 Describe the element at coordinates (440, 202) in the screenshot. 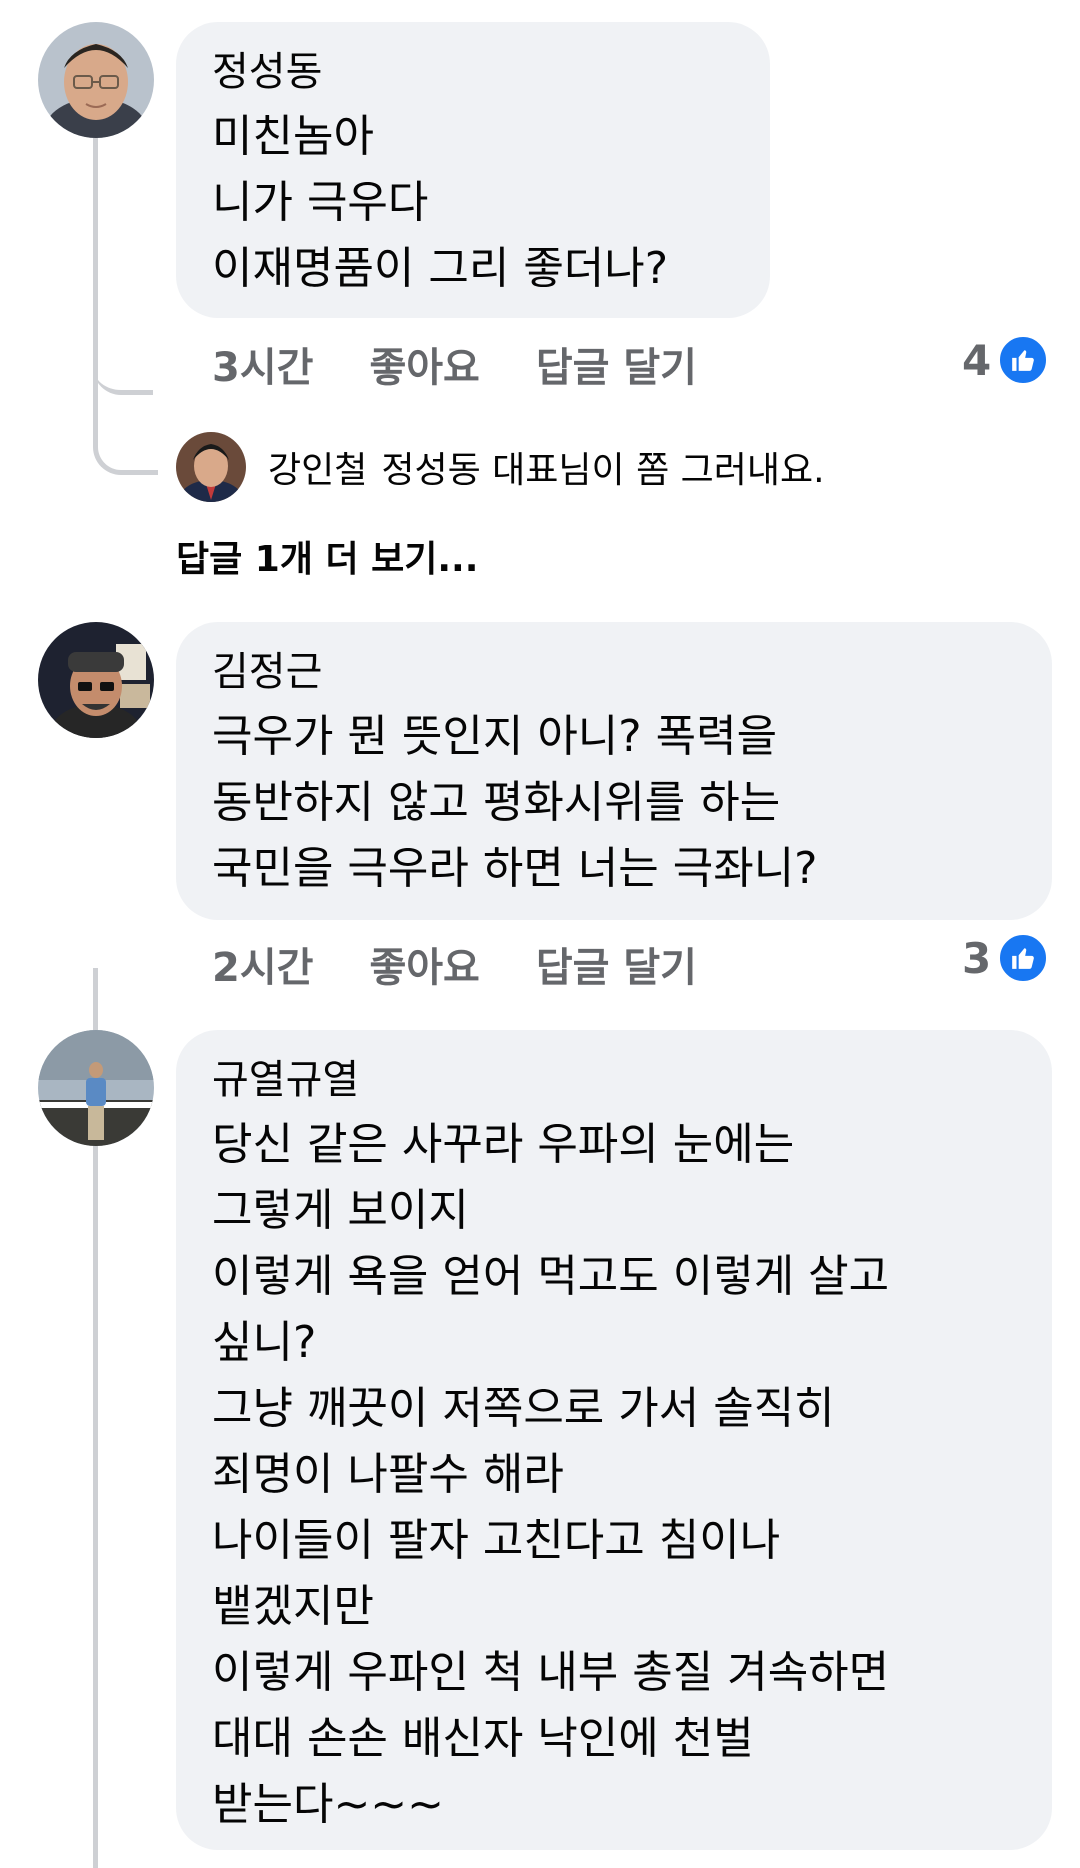

I see `comment-text: 미친놈아 니가 극우다 이재명품이 그리 좋더나?` at that location.